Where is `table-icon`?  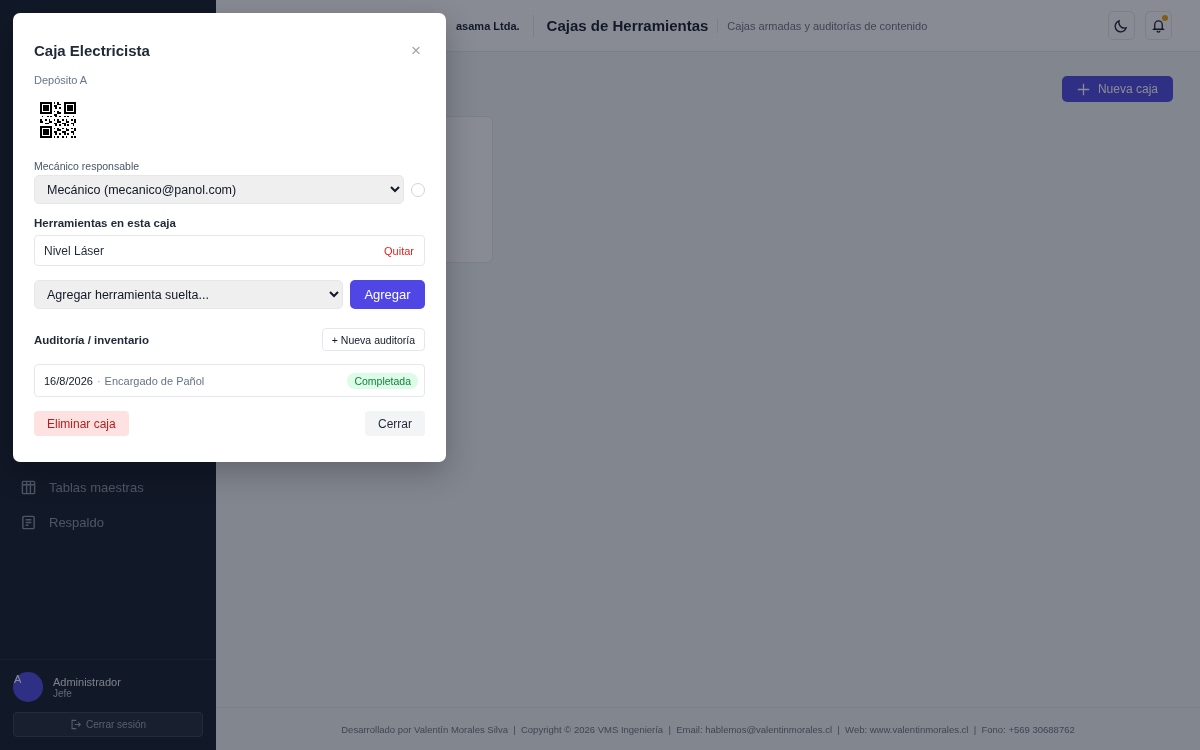
table-icon is located at coordinates (28, 487).